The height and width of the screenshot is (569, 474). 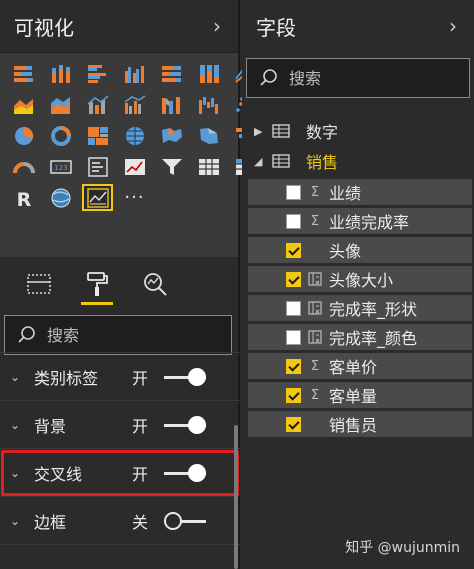 What do you see at coordinates (259, 131) in the screenshot?
I see `expand-triangle-icon: ▶` at bounding box center [259, 131].